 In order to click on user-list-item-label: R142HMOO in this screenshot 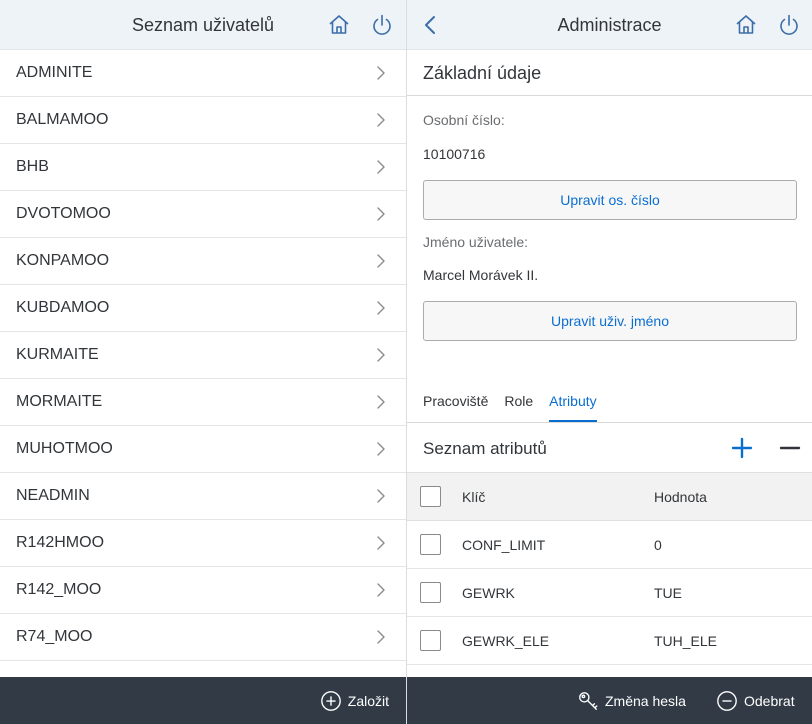, I will do `click(60, 542)`.